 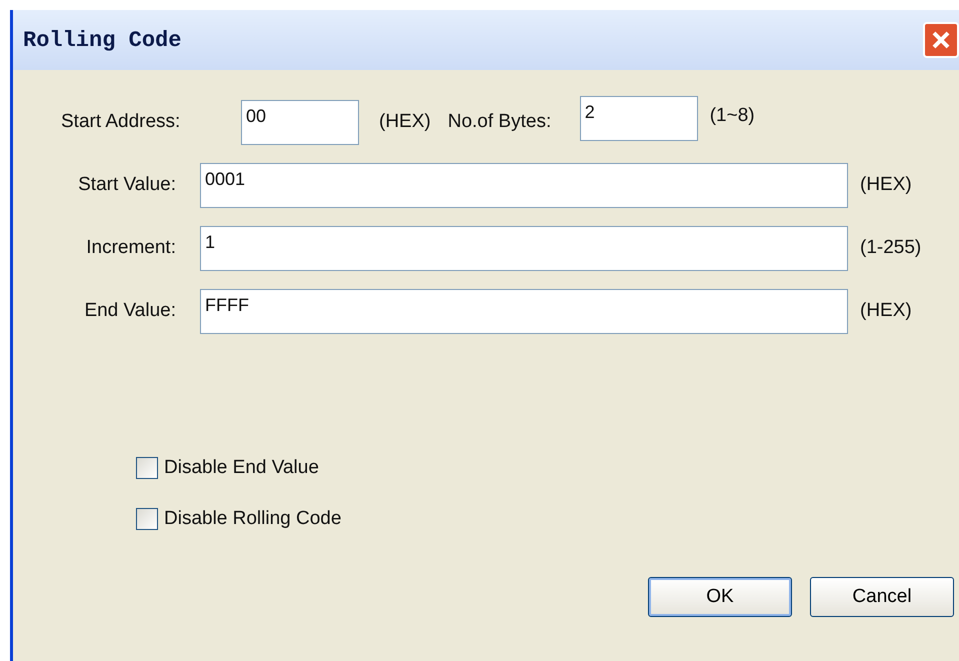 What do you see at coordinates (253, 518) in the screenshot?
I see `checkbox-label: Disable Rolling Code` at bounding box center [253, 518].